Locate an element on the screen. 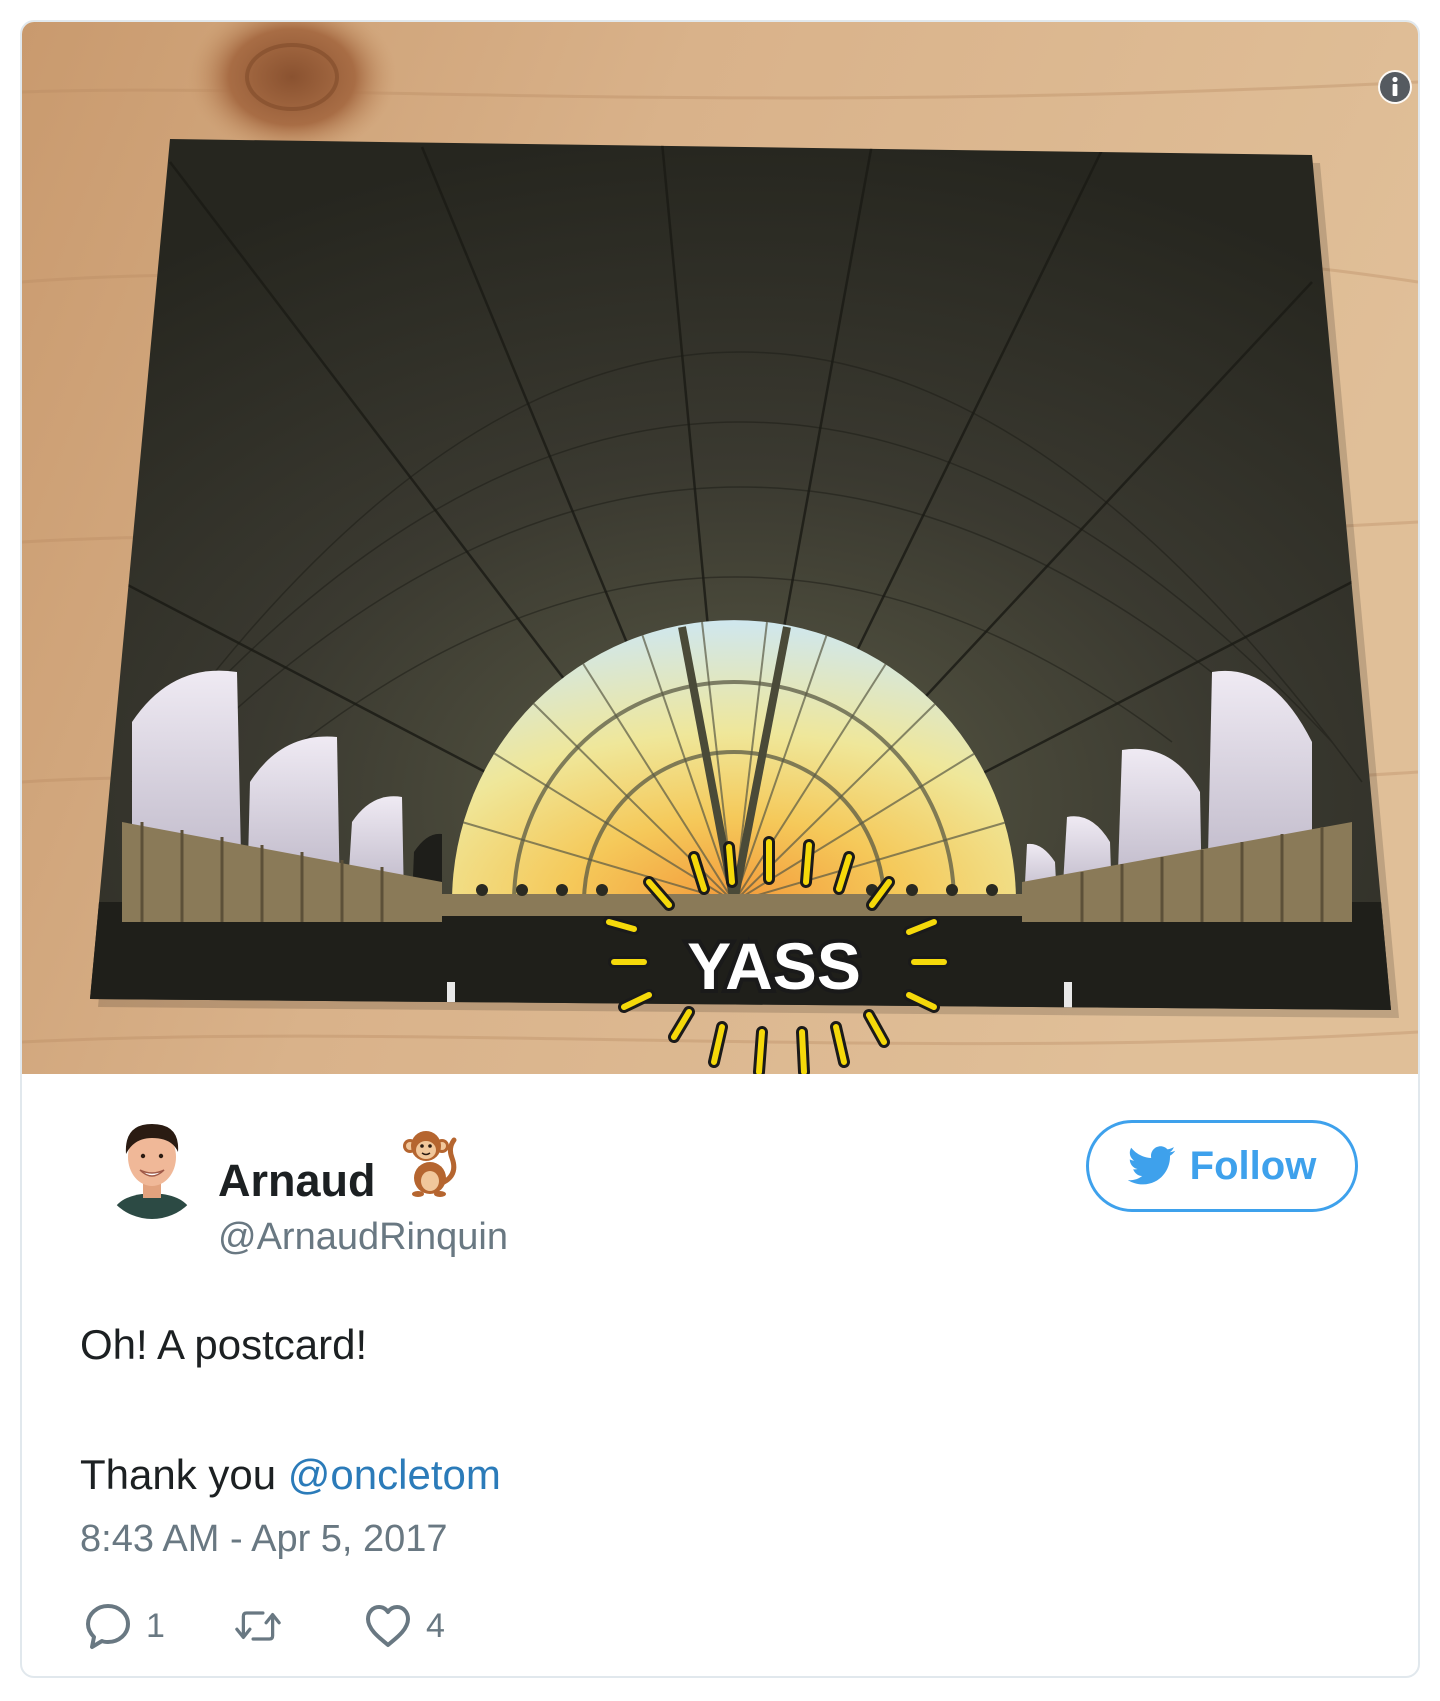  tweet-text-line-1: Oh! A postcard! is located at coordinates (224, 1344).